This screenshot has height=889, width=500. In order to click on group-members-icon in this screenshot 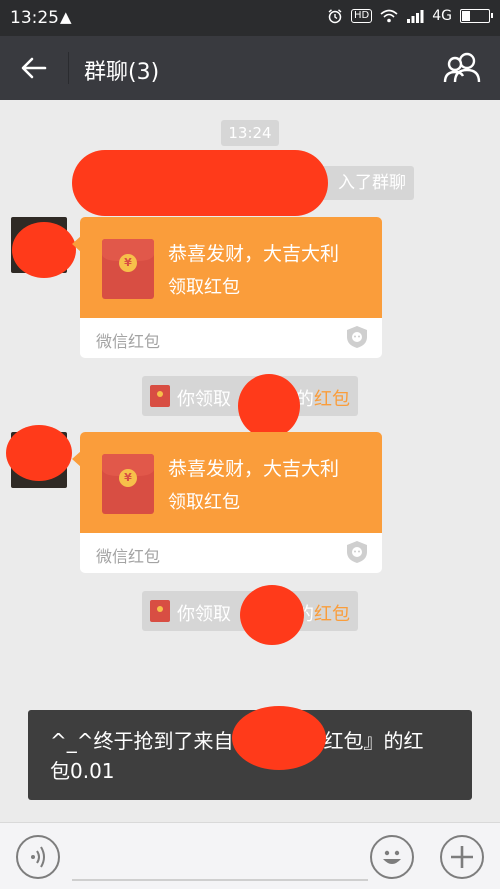, I will do `click(462, 67)`.